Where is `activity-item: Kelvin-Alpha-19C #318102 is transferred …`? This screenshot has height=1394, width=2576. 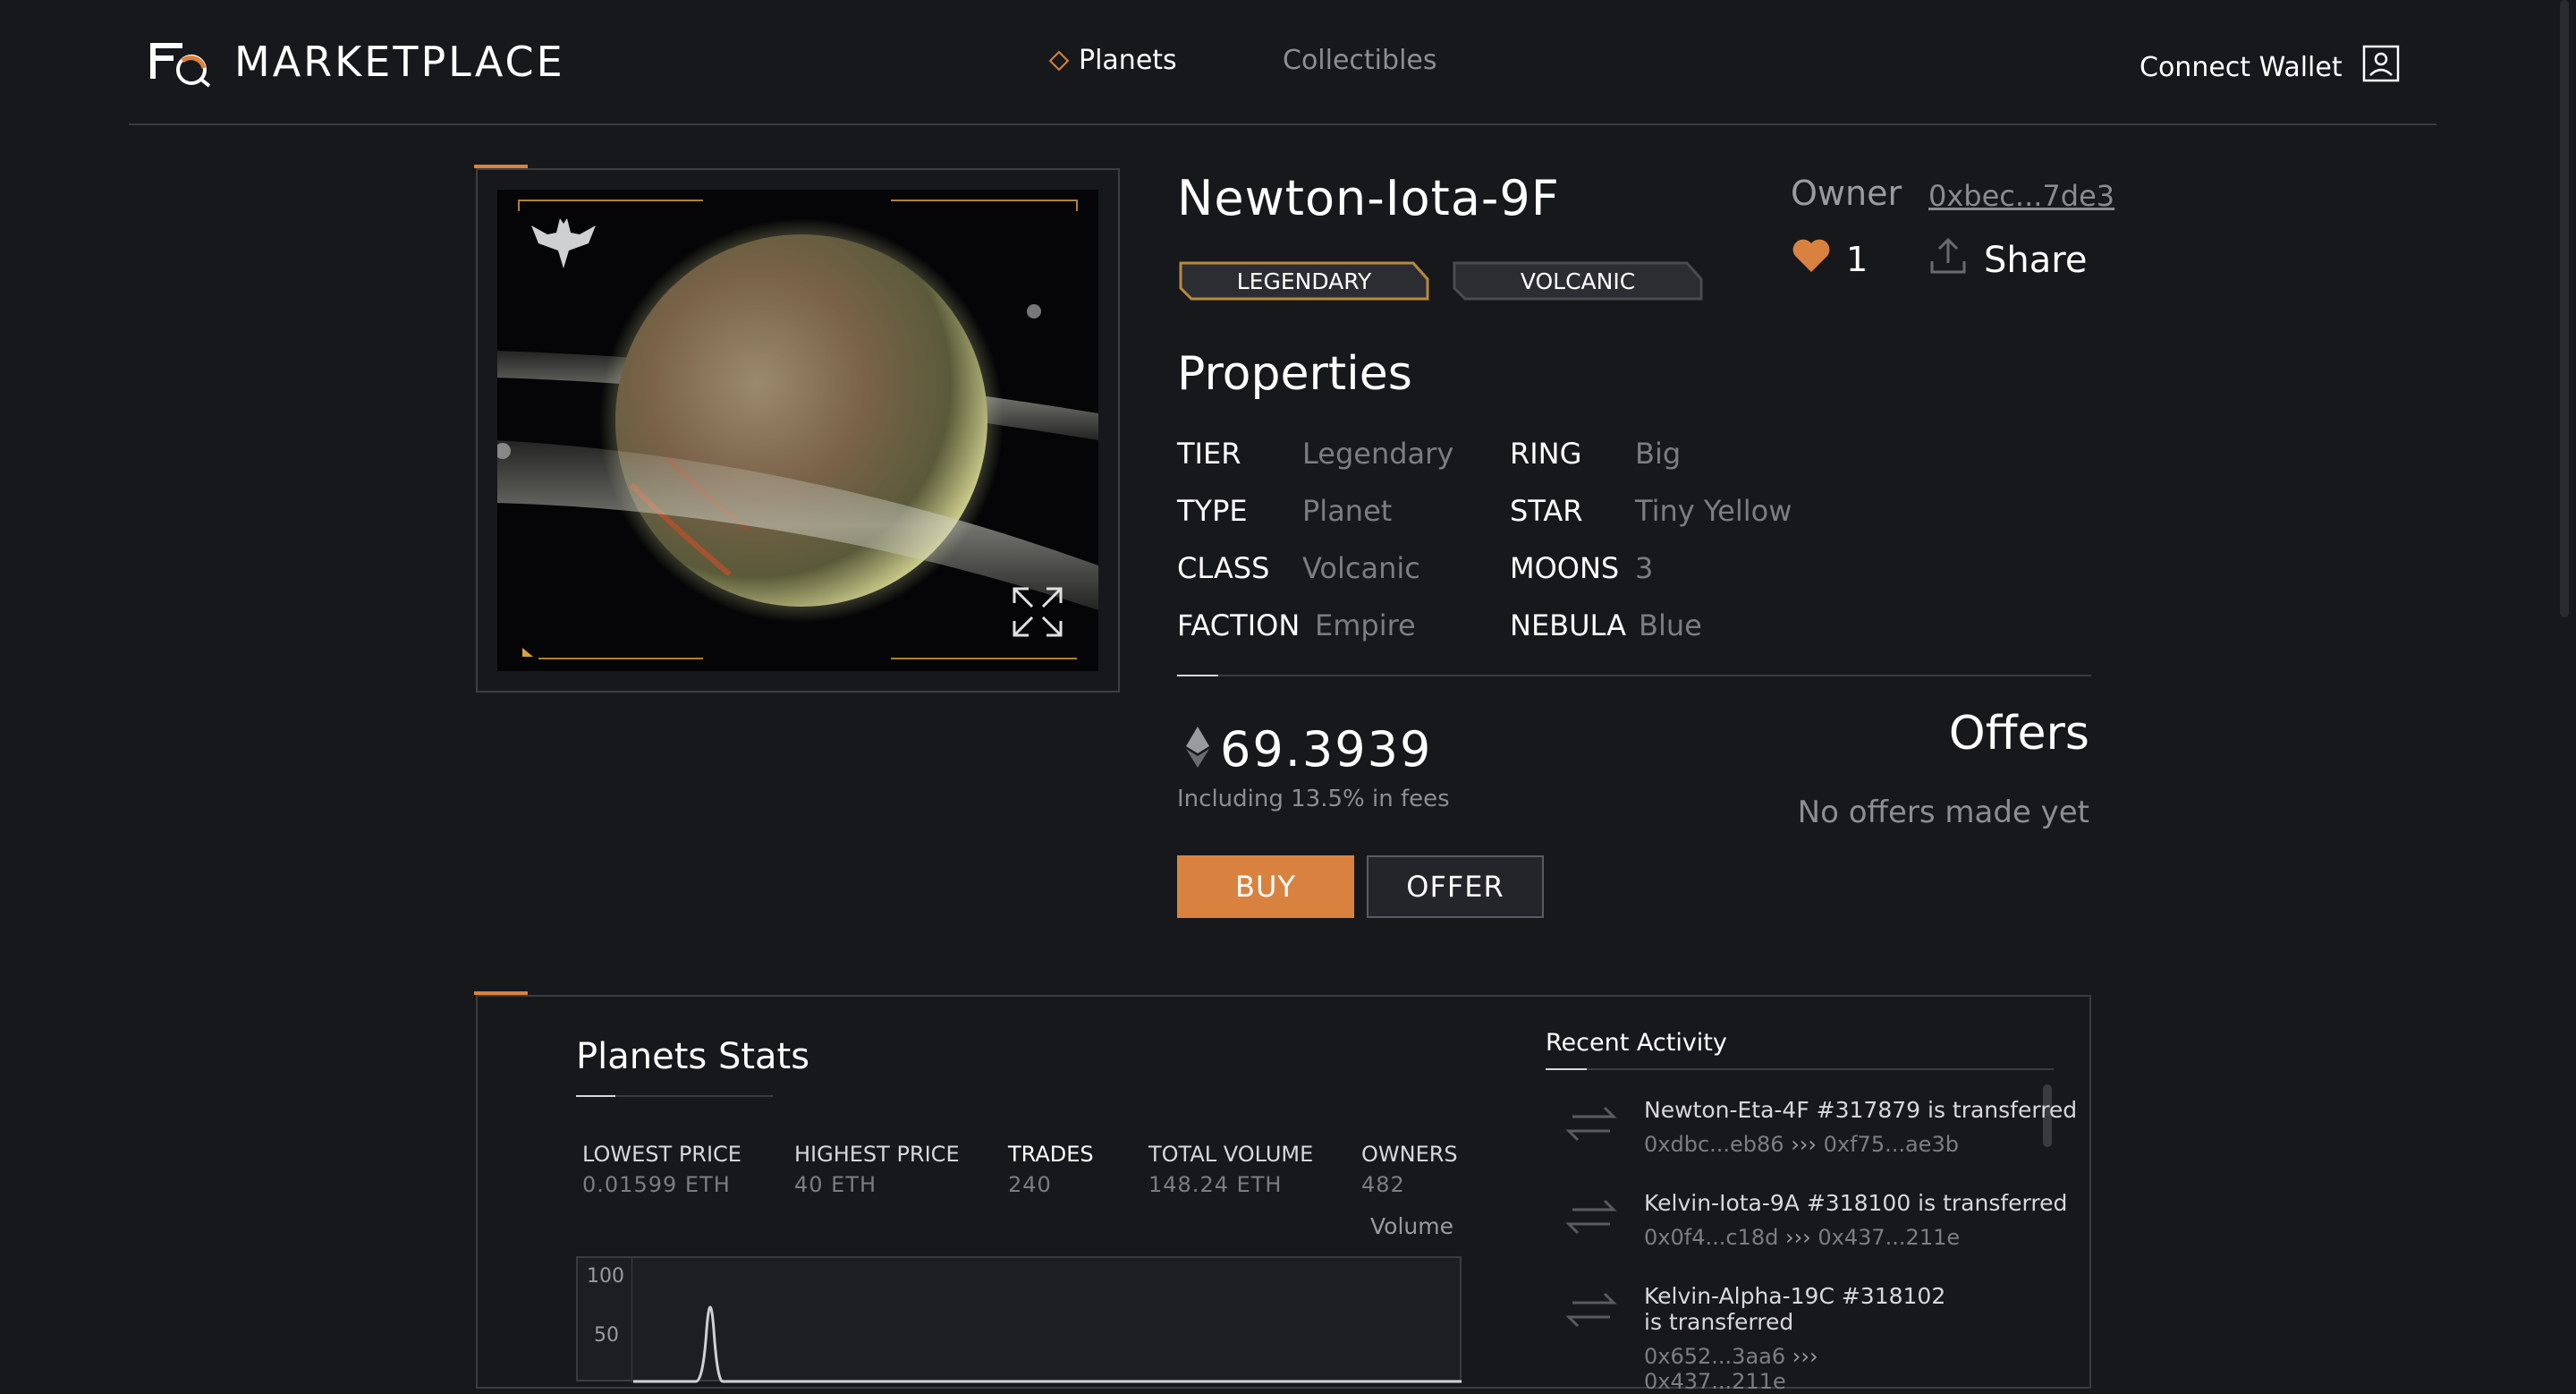
activity-item: Kelvin-Alpha-19C #318102 is transferred … is located at coordinates (1754, 1338).